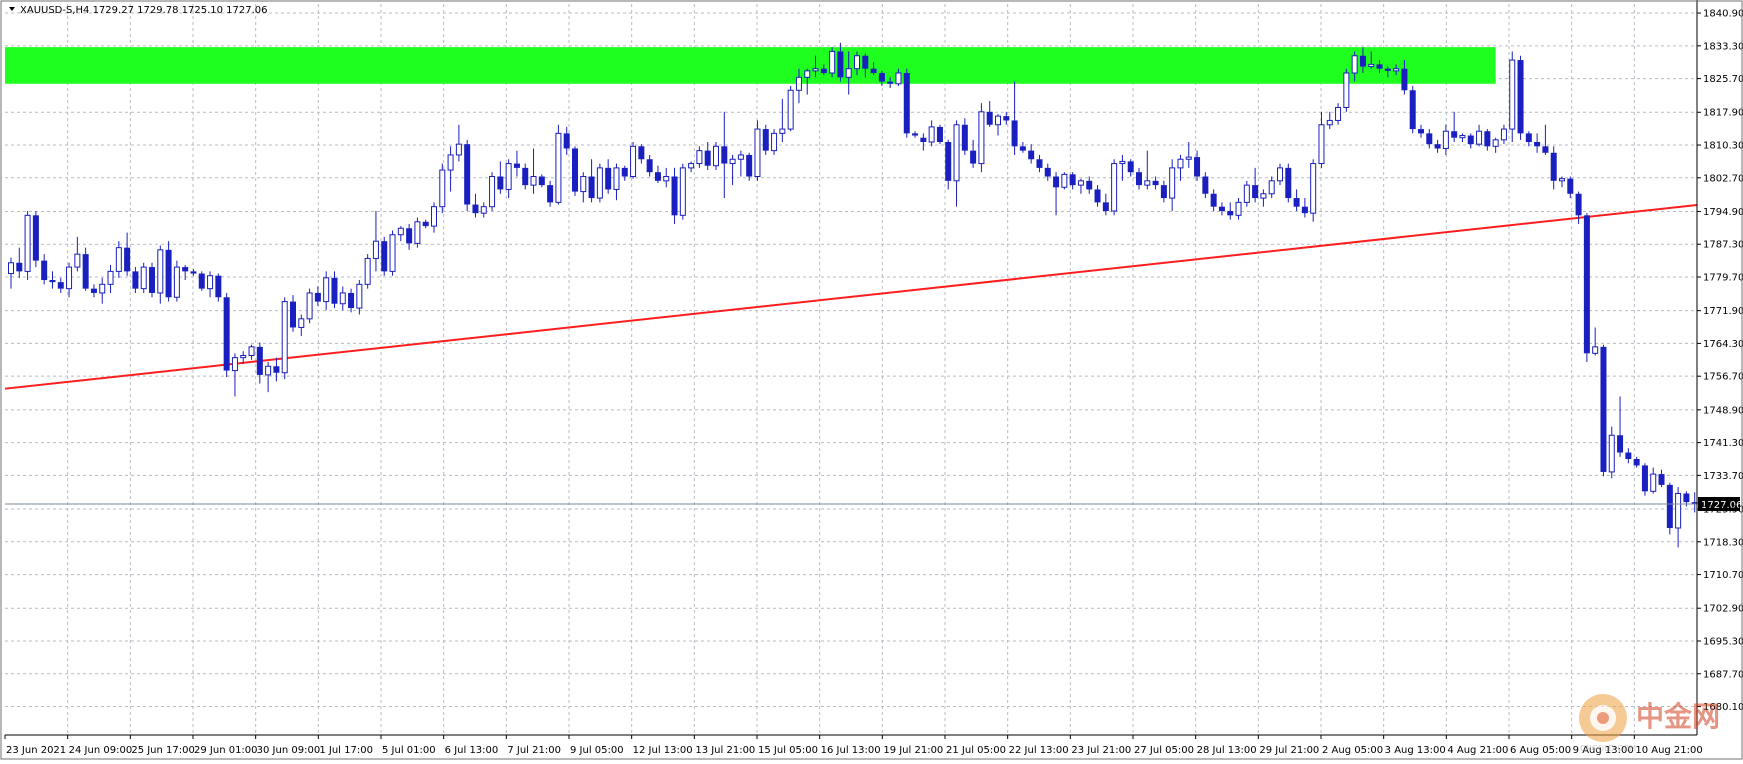  Describe the element at coordinates (1723, 178) in the screenshot. I see `y-tick-label: 1802.70` at that location.